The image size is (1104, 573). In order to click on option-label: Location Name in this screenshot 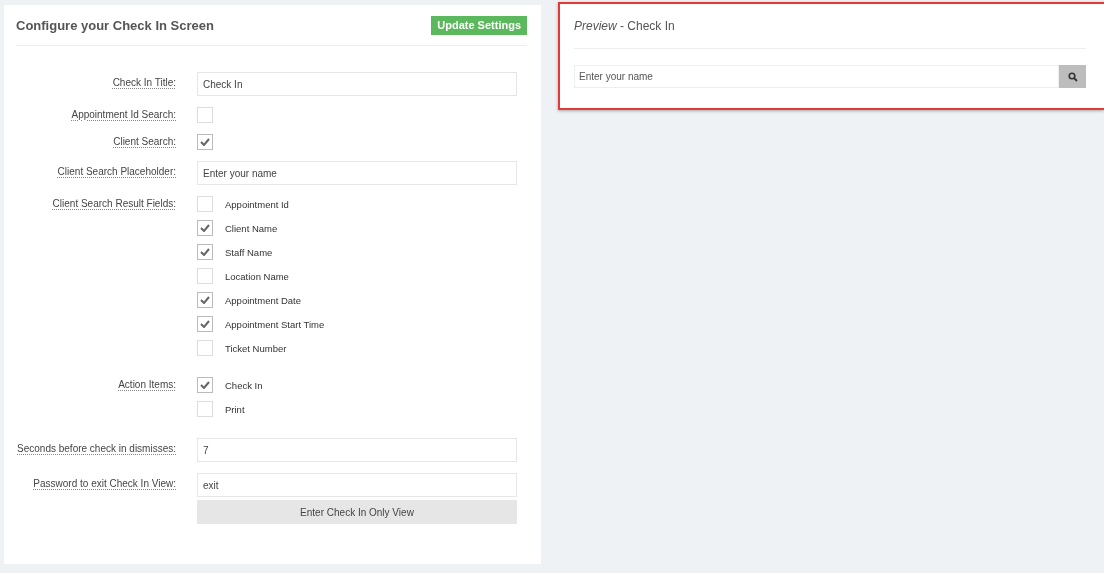, I will do `click(257, 276)`.